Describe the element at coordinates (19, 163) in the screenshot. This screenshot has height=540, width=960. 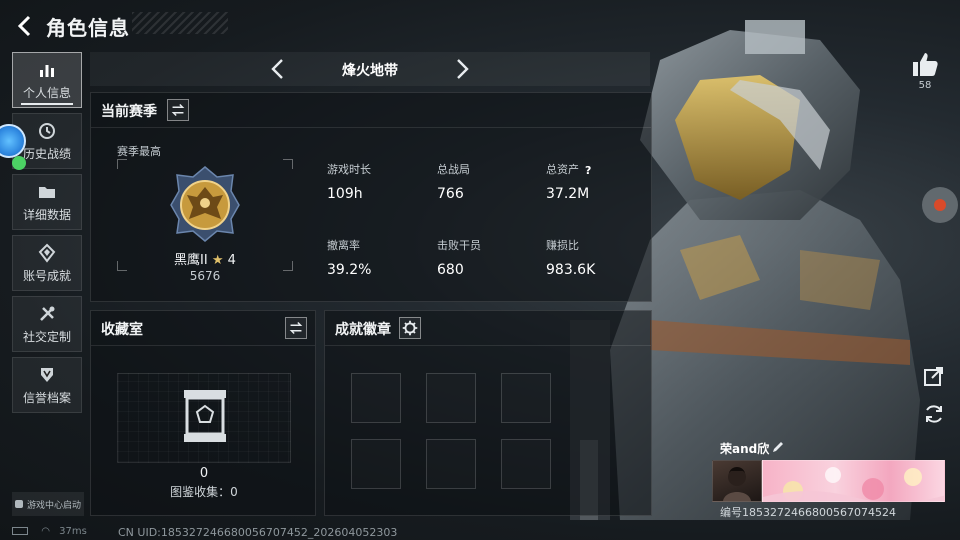
I see `online-status-dot` at that location.